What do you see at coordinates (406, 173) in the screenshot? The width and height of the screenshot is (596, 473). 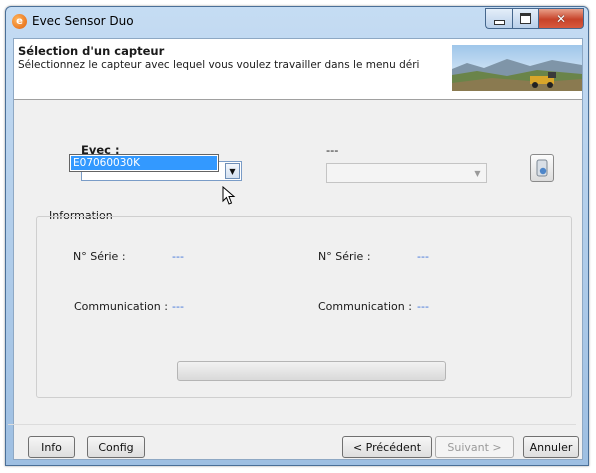 I see `sensor2-select: ▼` at bounding box center [406, 173].